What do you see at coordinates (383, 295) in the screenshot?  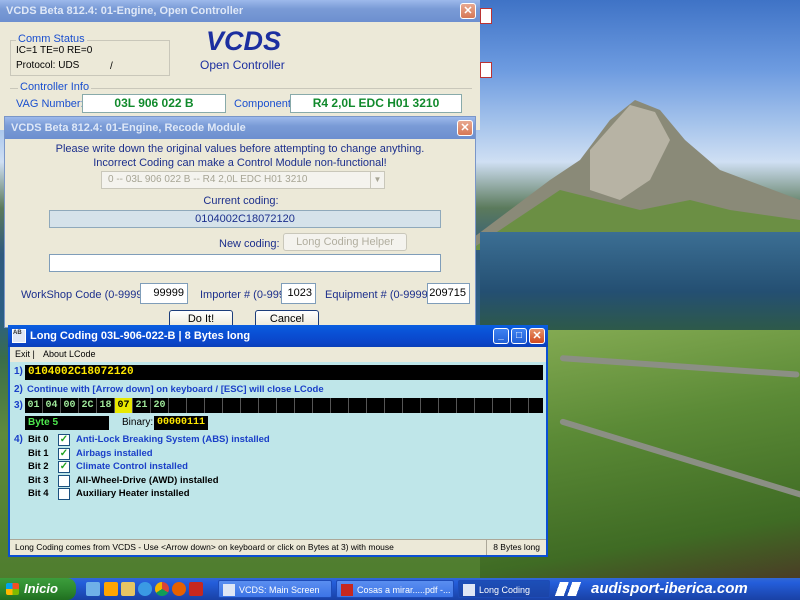 I see `equipment-label: Equipment # (0-99999):` at bounding box center [383, 295].